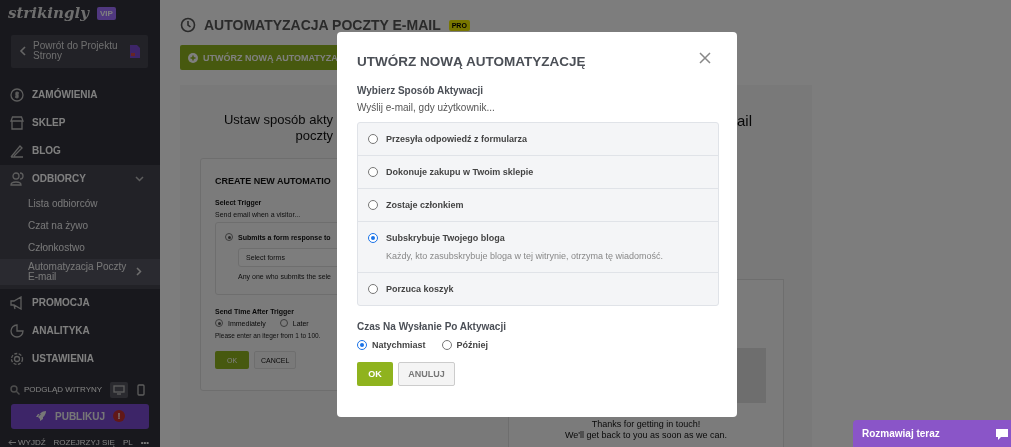 This screenshot has width=1011, height=447. Describe the element at coordinates (525, 256) in the screenshot. I see `option-description: Każdy, kto zasubskrybuje bloga w tej witrynie, otrzyma tę wiadomość.` at that location.